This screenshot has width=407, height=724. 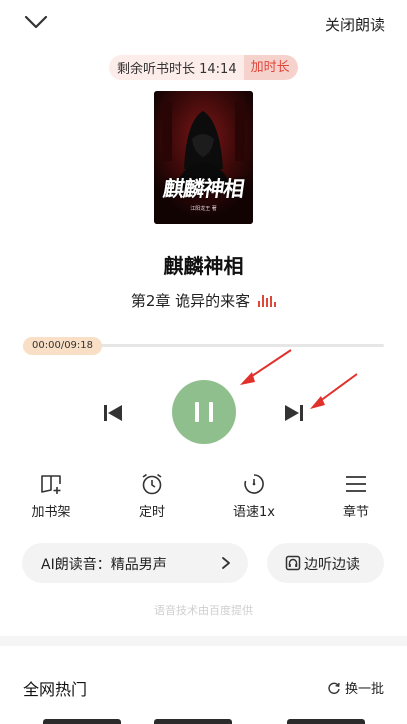 I want to click on skip-previous-icon, so click(x=113, y=413).